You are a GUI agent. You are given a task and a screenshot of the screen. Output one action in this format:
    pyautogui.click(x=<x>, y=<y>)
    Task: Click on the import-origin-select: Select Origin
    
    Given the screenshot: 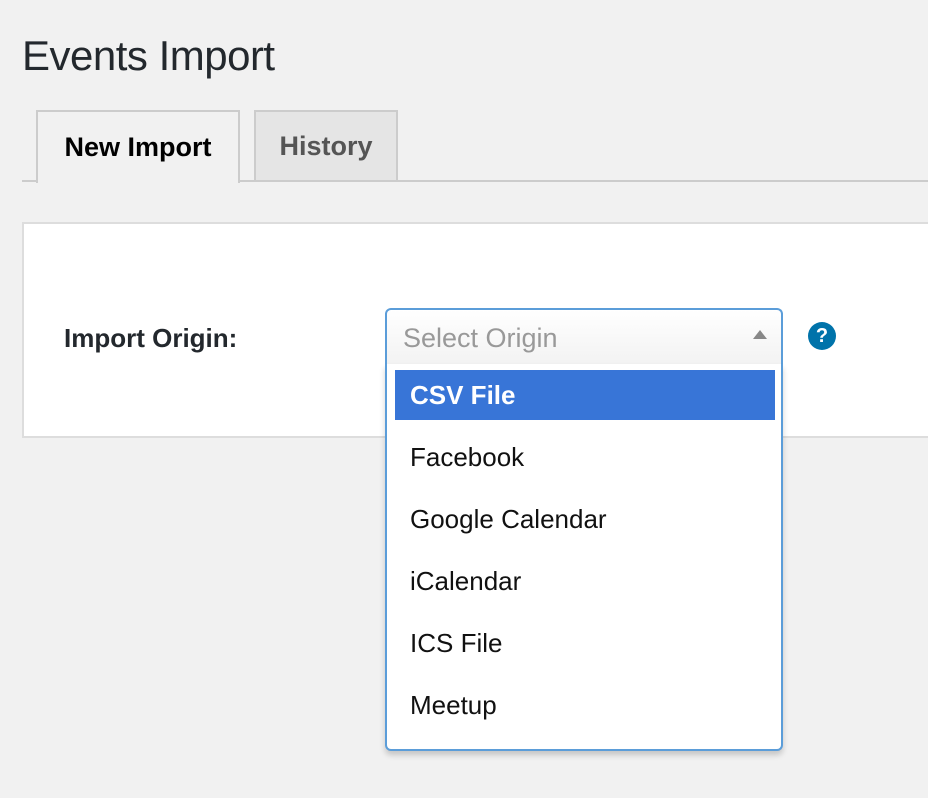 What is the action you would take?
    pyautogui.click(x=584, y=337)
    